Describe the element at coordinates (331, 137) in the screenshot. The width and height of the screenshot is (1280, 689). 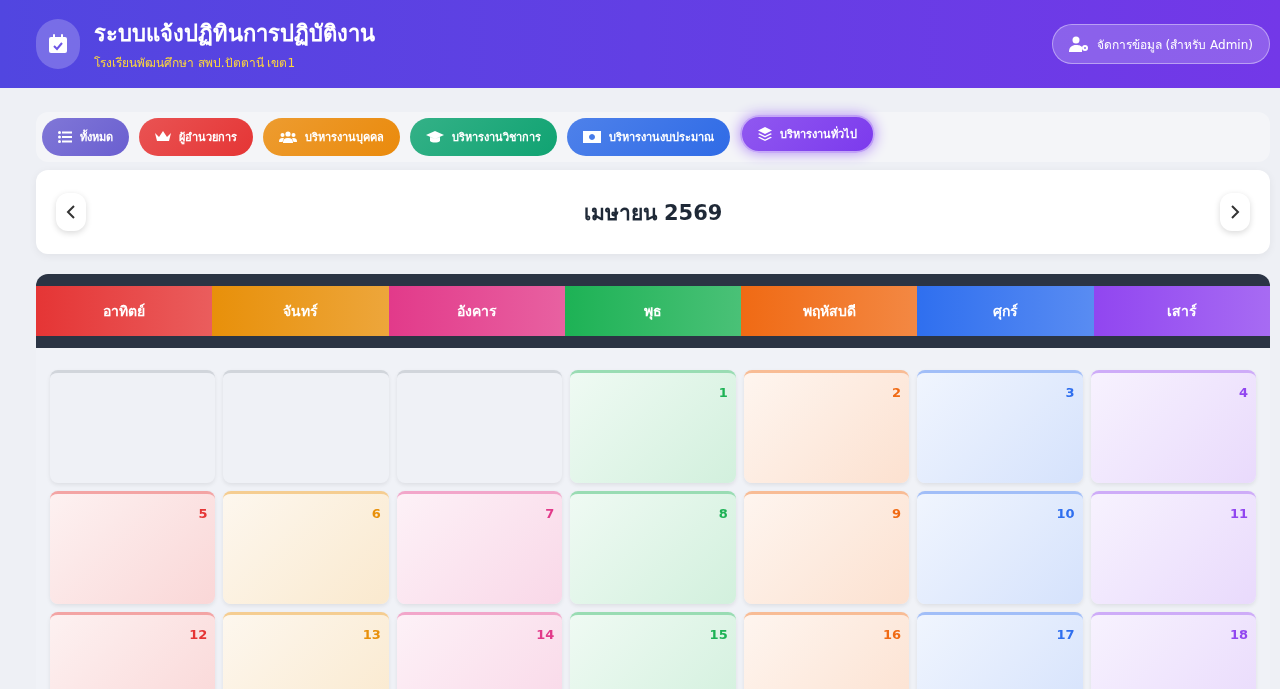
I see `filter-button: บริหารงานบุคคล` at that location.